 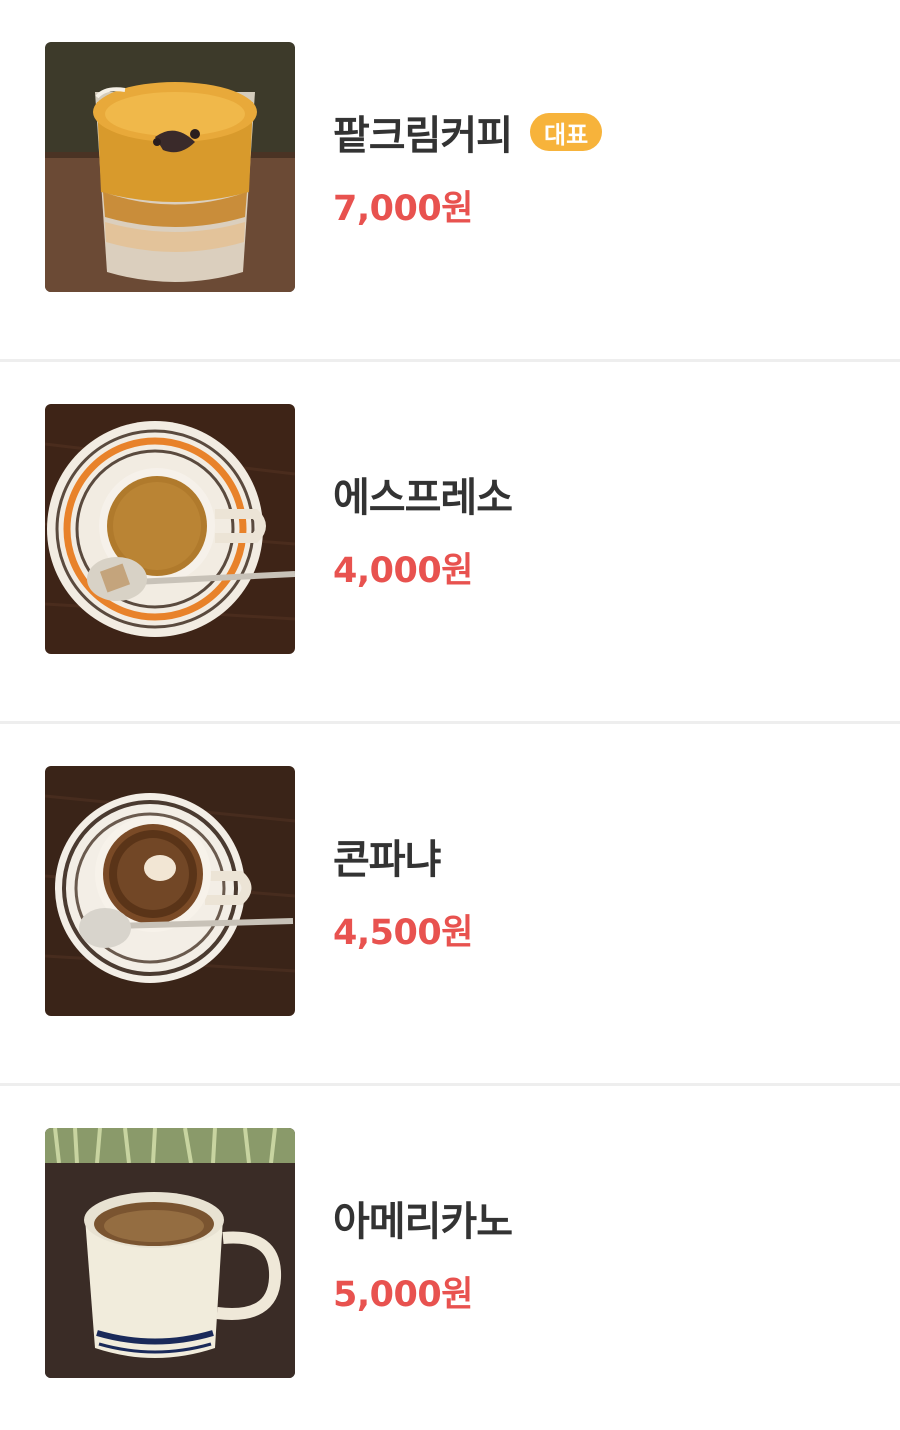 I want to click on menu-item-price: 7,000원, so click(x=403, y=209).